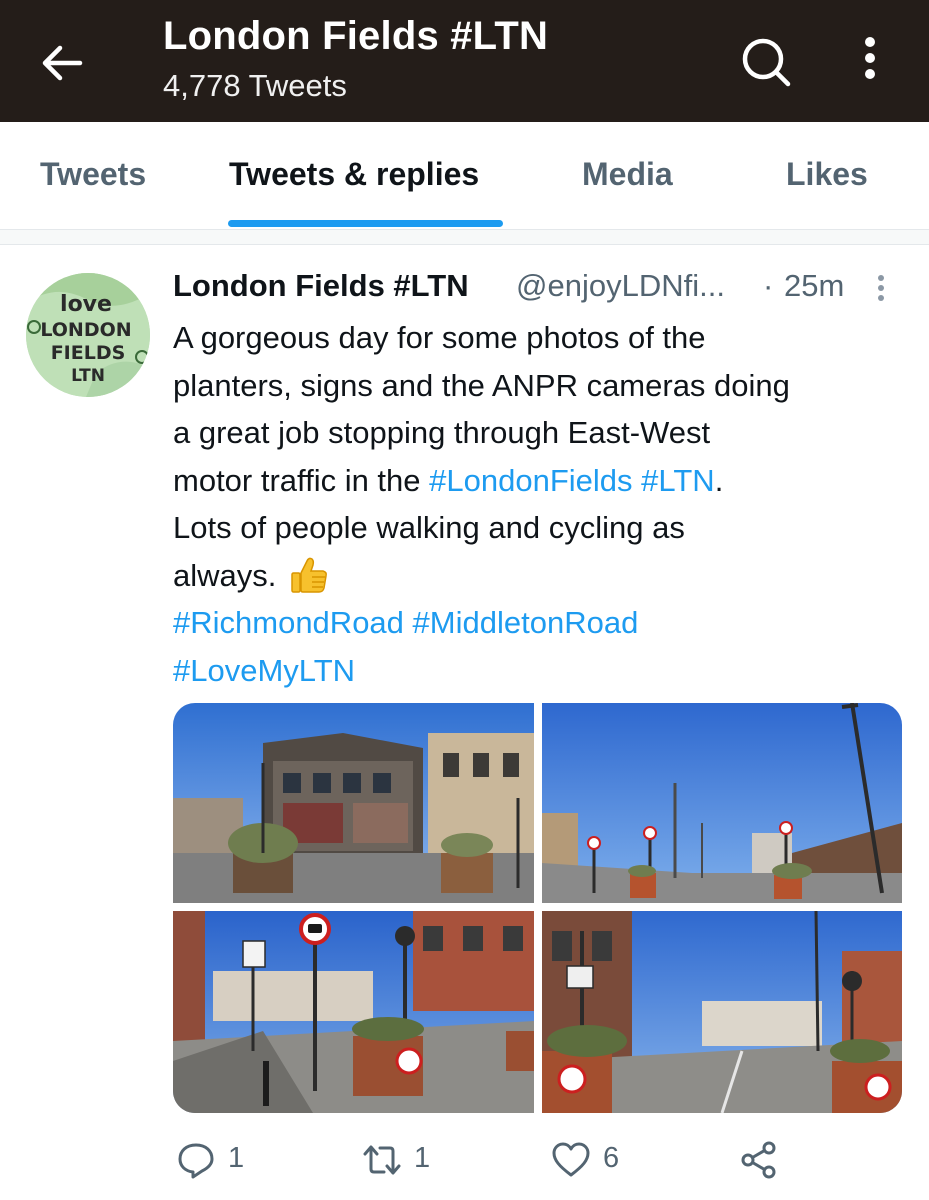 This screenshot has height=1200, width=929. I want to click on hashtag-link: #MiddletonRoad, so click(526, 622).